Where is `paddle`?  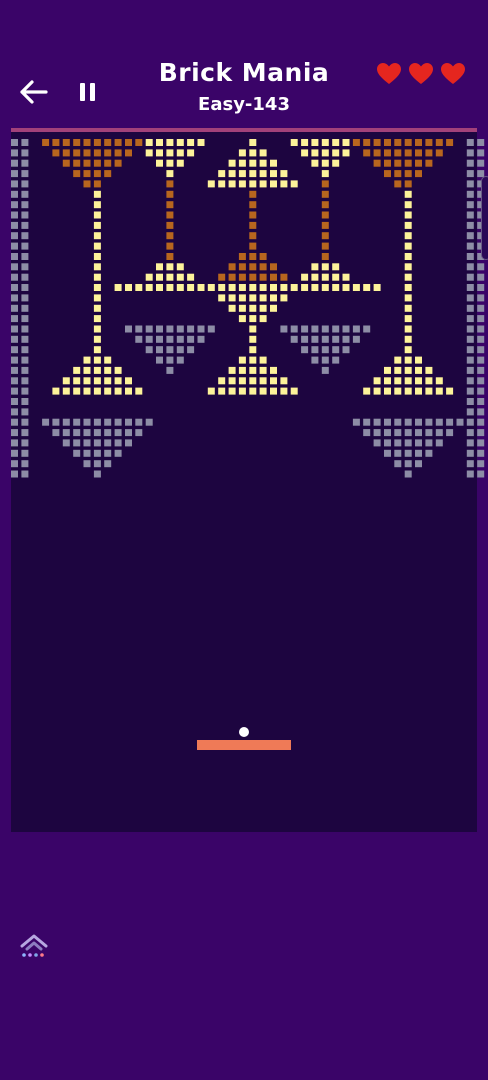 paddle is located at coordinates (244, 745).